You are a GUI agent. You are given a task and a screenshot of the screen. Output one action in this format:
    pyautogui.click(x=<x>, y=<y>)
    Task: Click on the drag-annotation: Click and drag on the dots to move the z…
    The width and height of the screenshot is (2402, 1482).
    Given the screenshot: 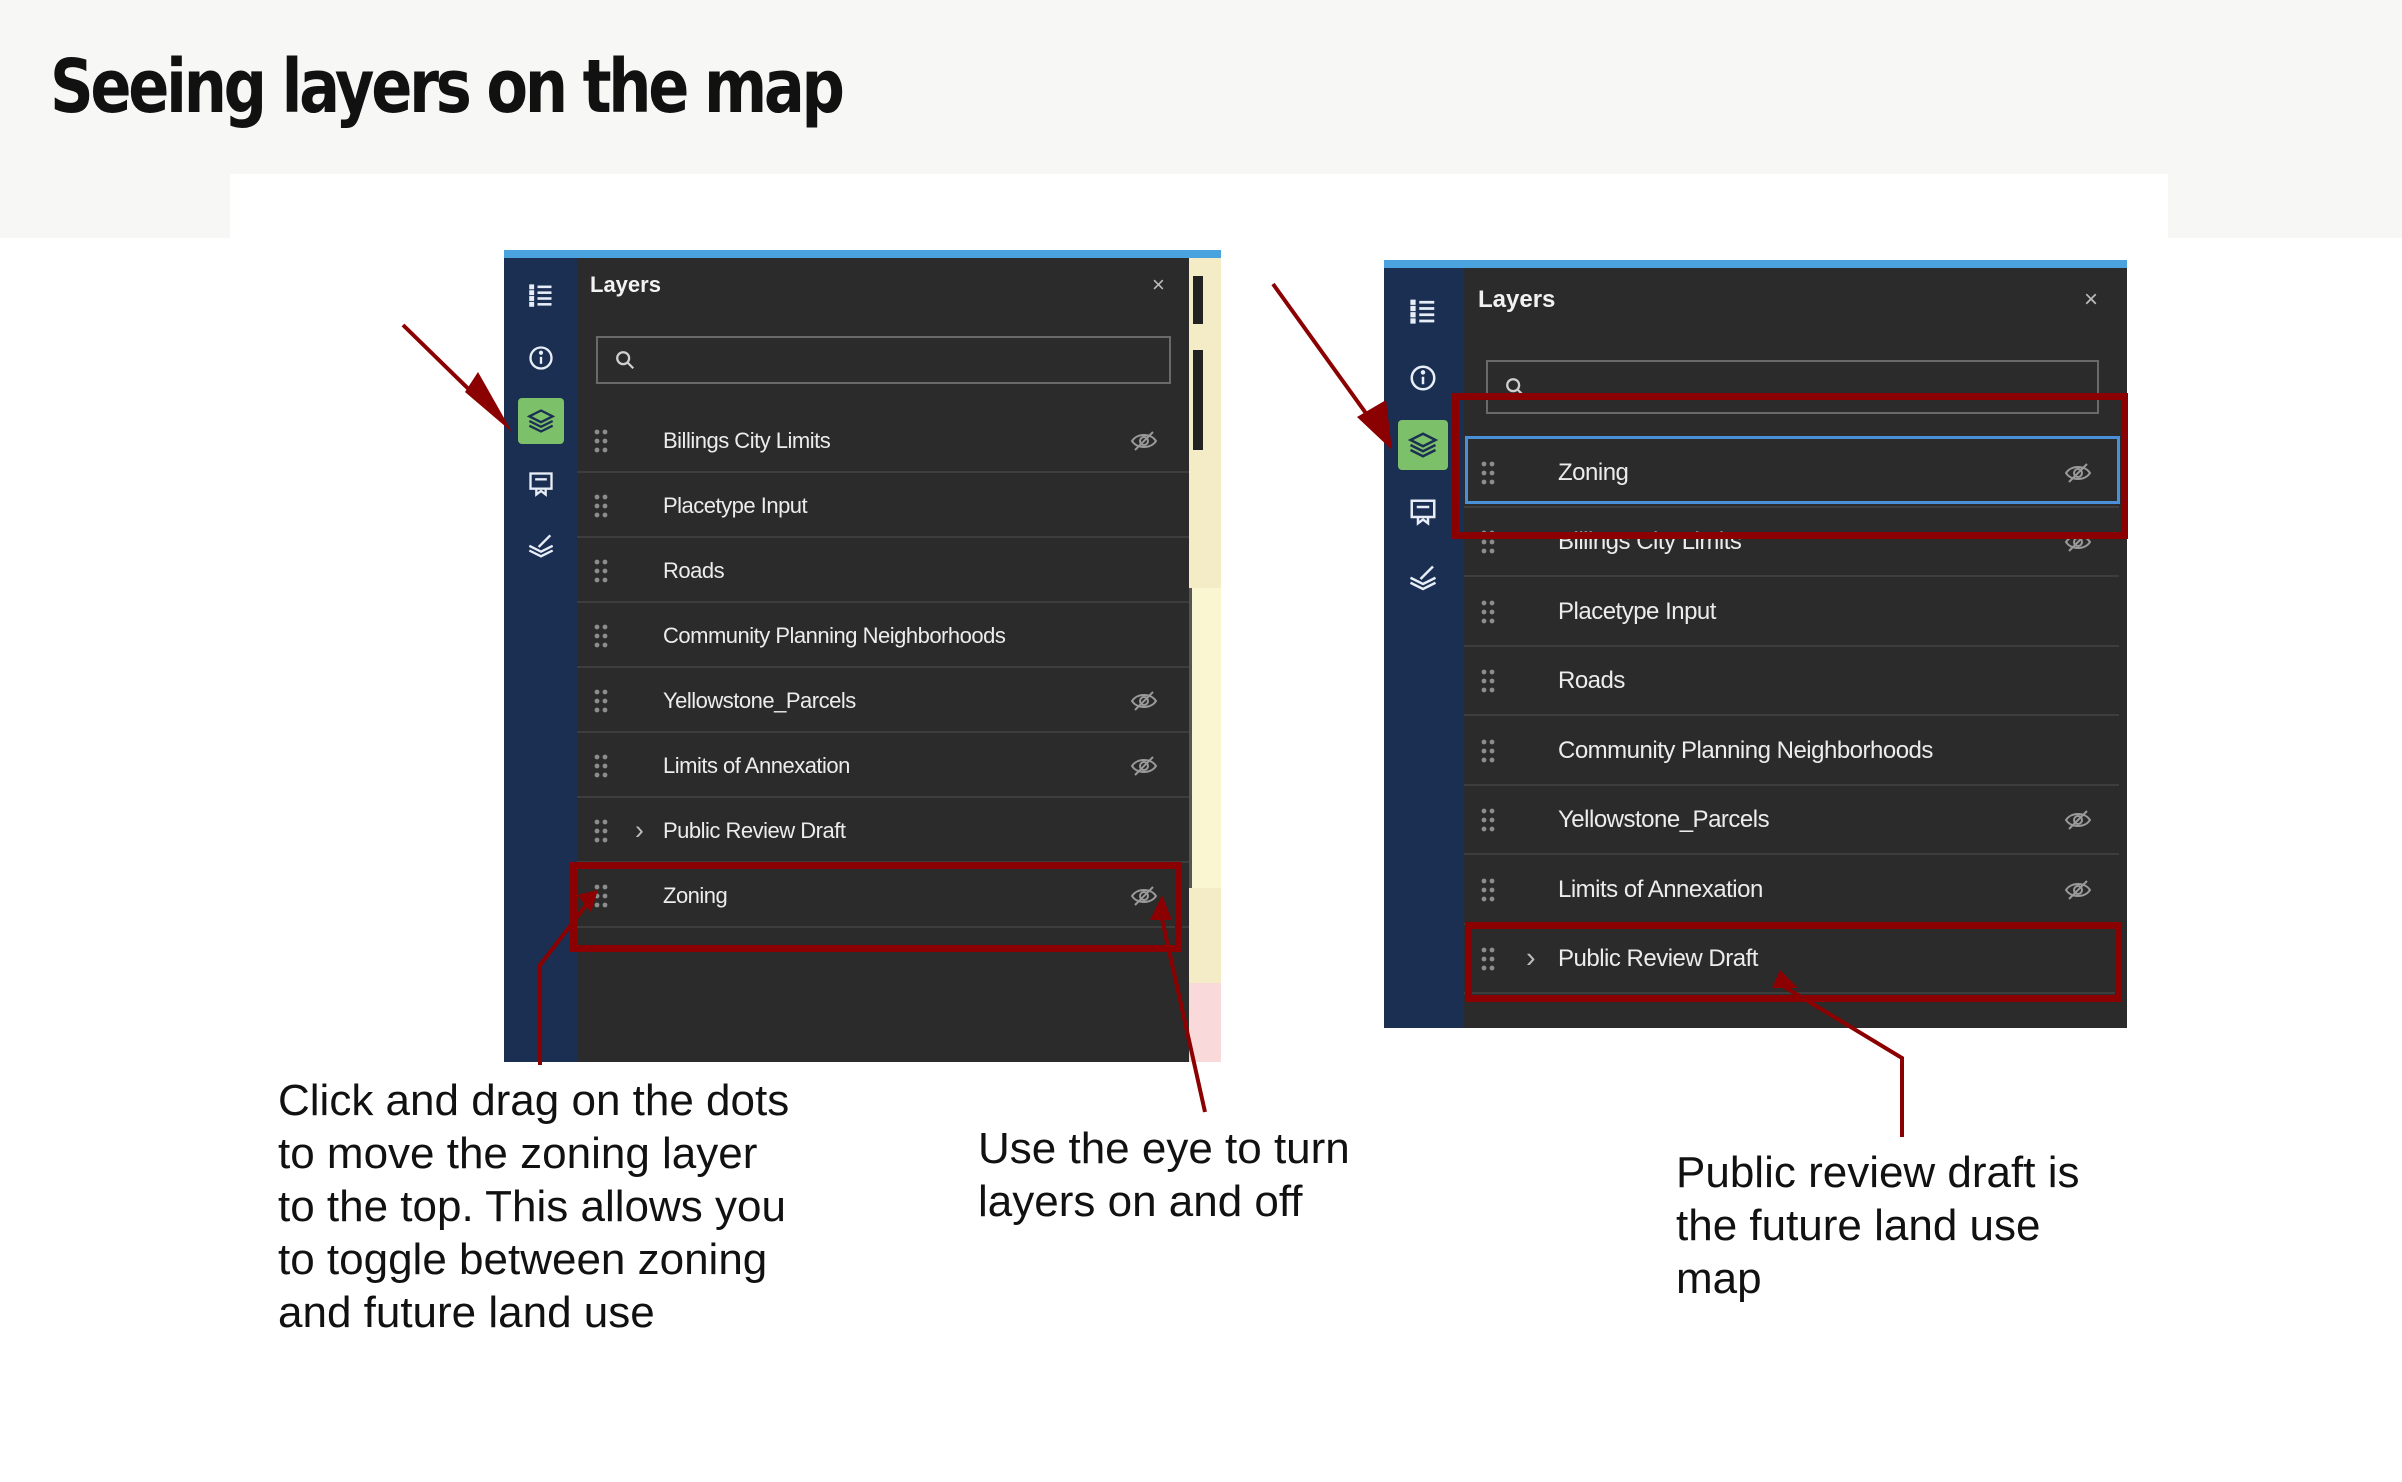 What is the action you would take?
    pyautogui.click(x=534, y=1206)
    